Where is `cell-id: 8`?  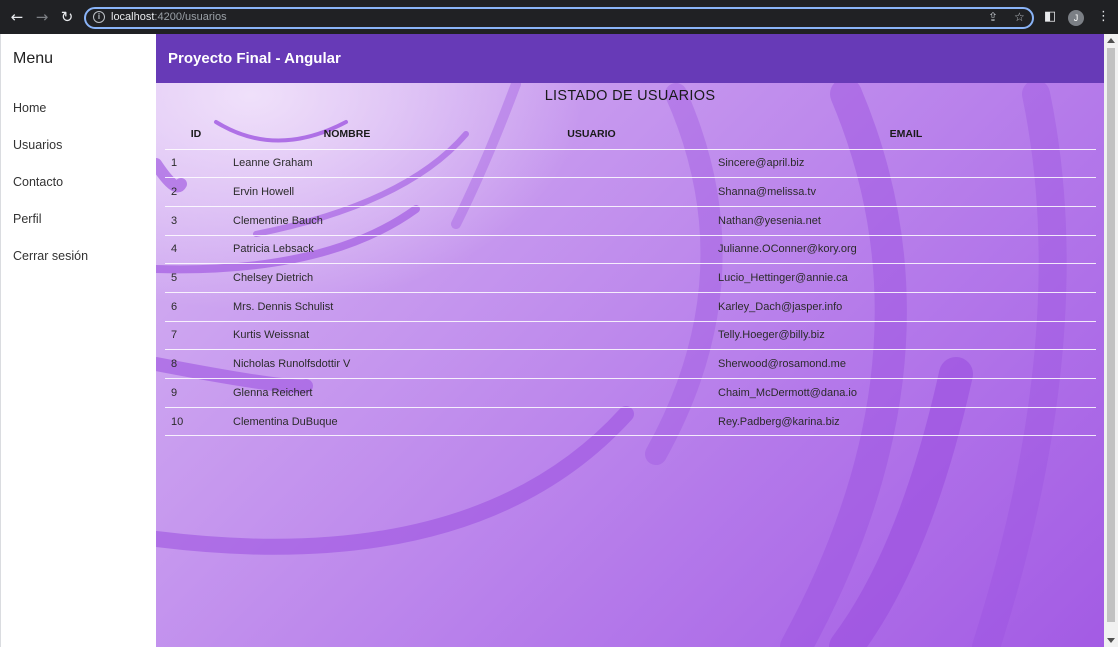
cell-id: 8 is located at coordinates (196, 364).